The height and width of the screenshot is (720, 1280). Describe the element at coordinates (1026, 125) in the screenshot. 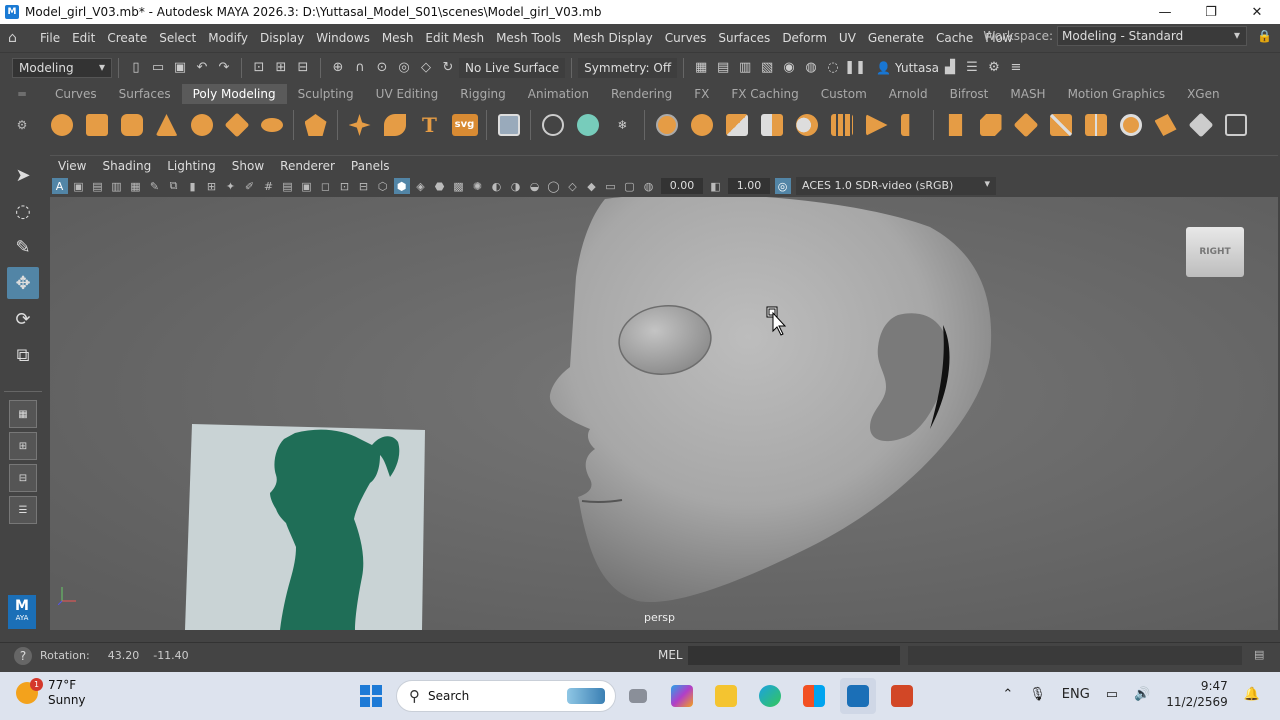

I see `append-polygon-icon` at that location.